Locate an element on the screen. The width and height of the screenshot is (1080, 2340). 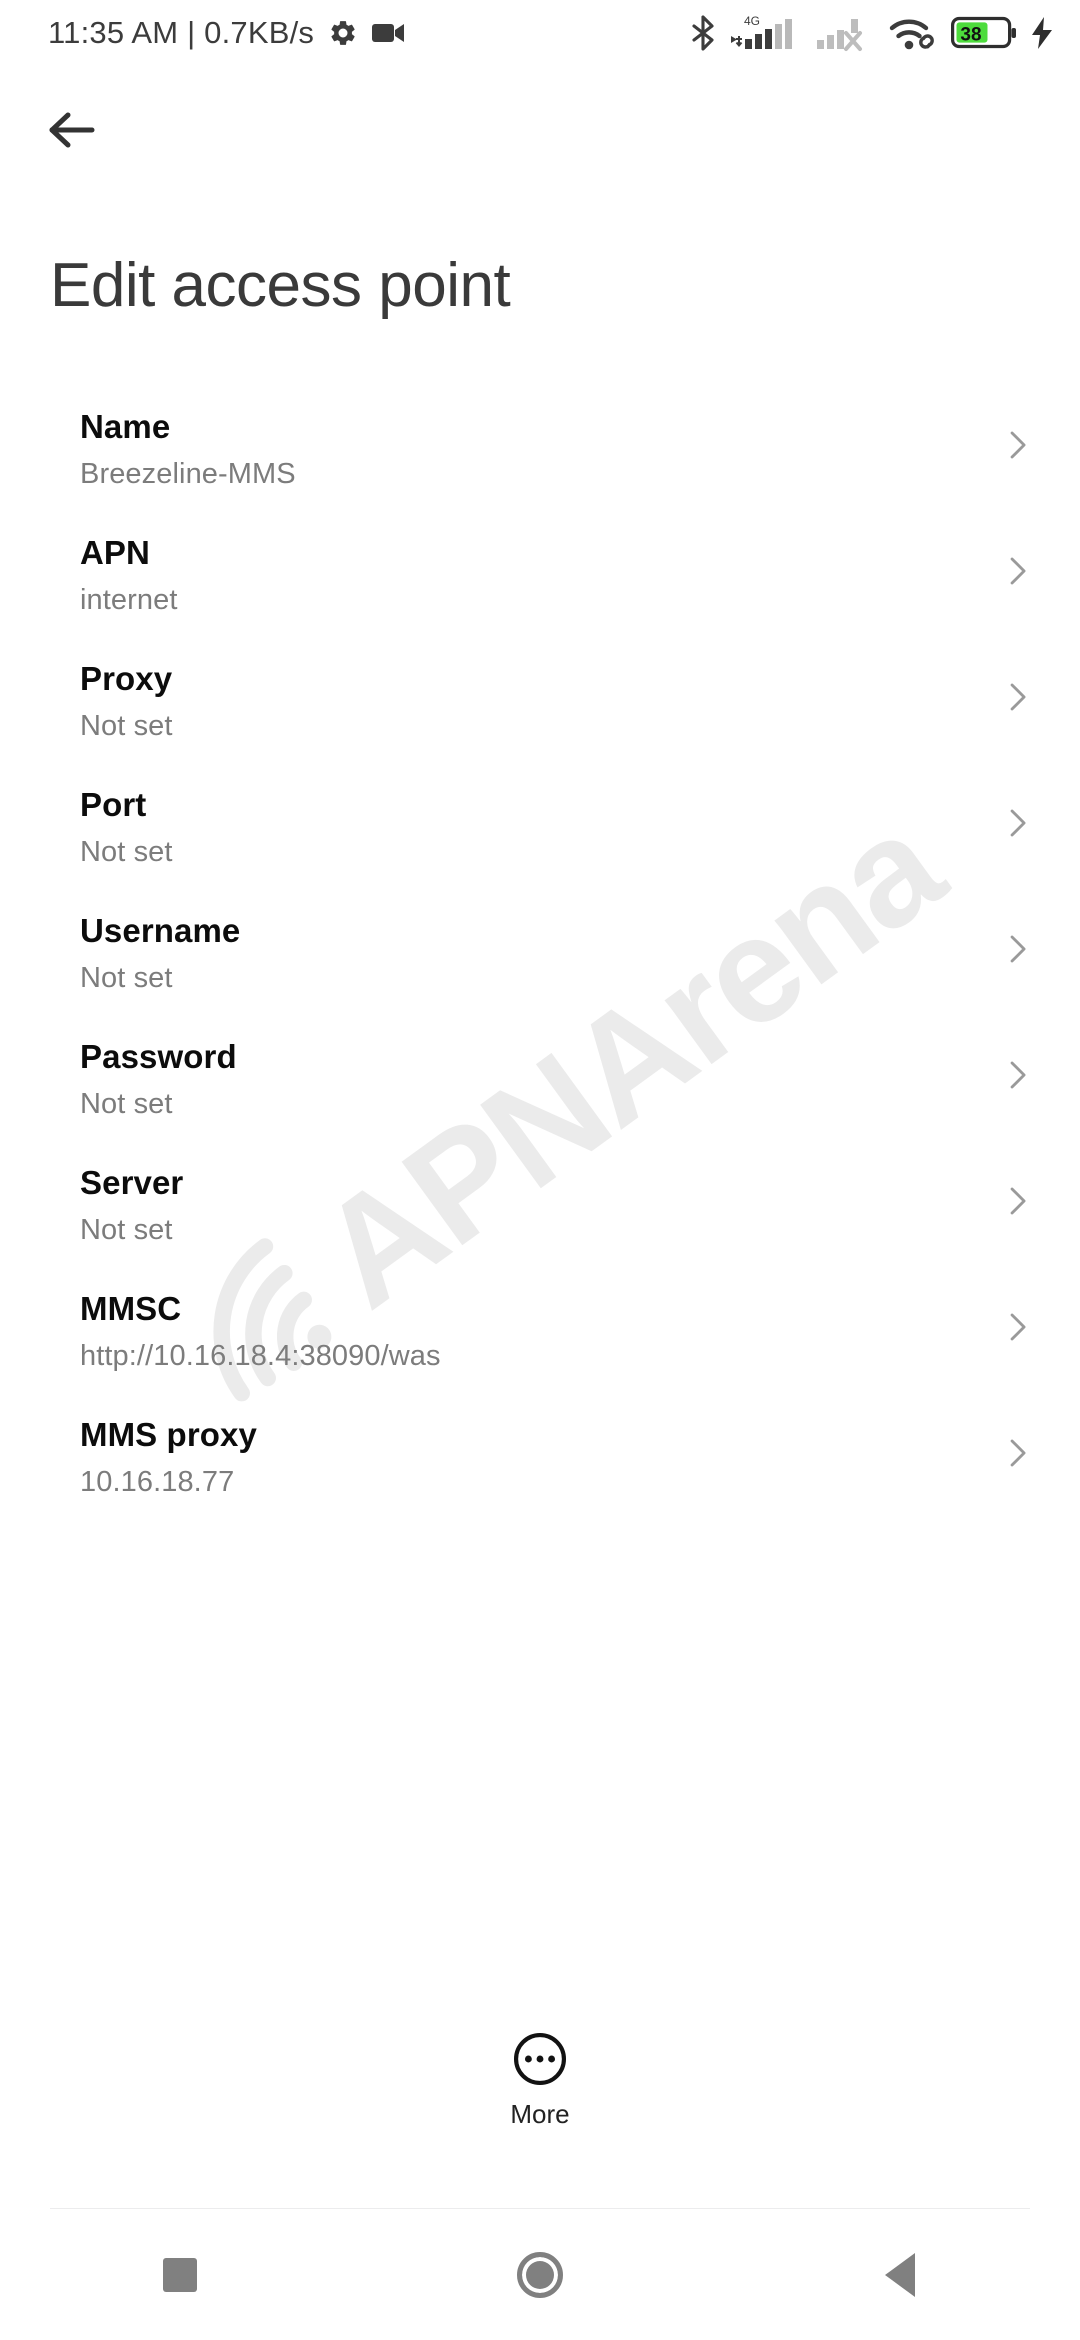
bottom-divider is located at coordinates (540, 2208).